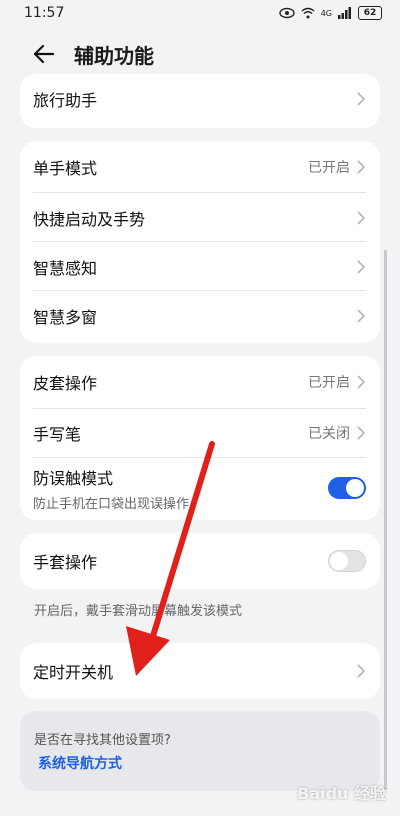  What do you see at coordinates (200, 433) in the screenshot?
I see `stylus-item: 手写笔 已关闭` at bounding box center [200, 433].